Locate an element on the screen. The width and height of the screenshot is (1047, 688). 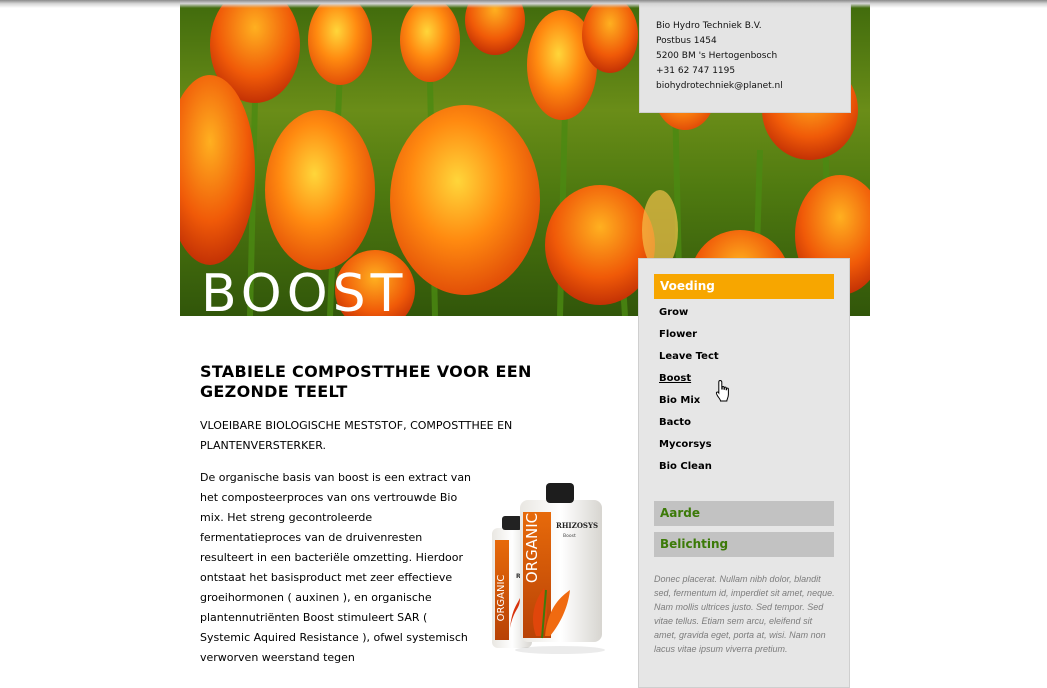
sidebar-item-grow: Grow is located at coordinates (673, 312).